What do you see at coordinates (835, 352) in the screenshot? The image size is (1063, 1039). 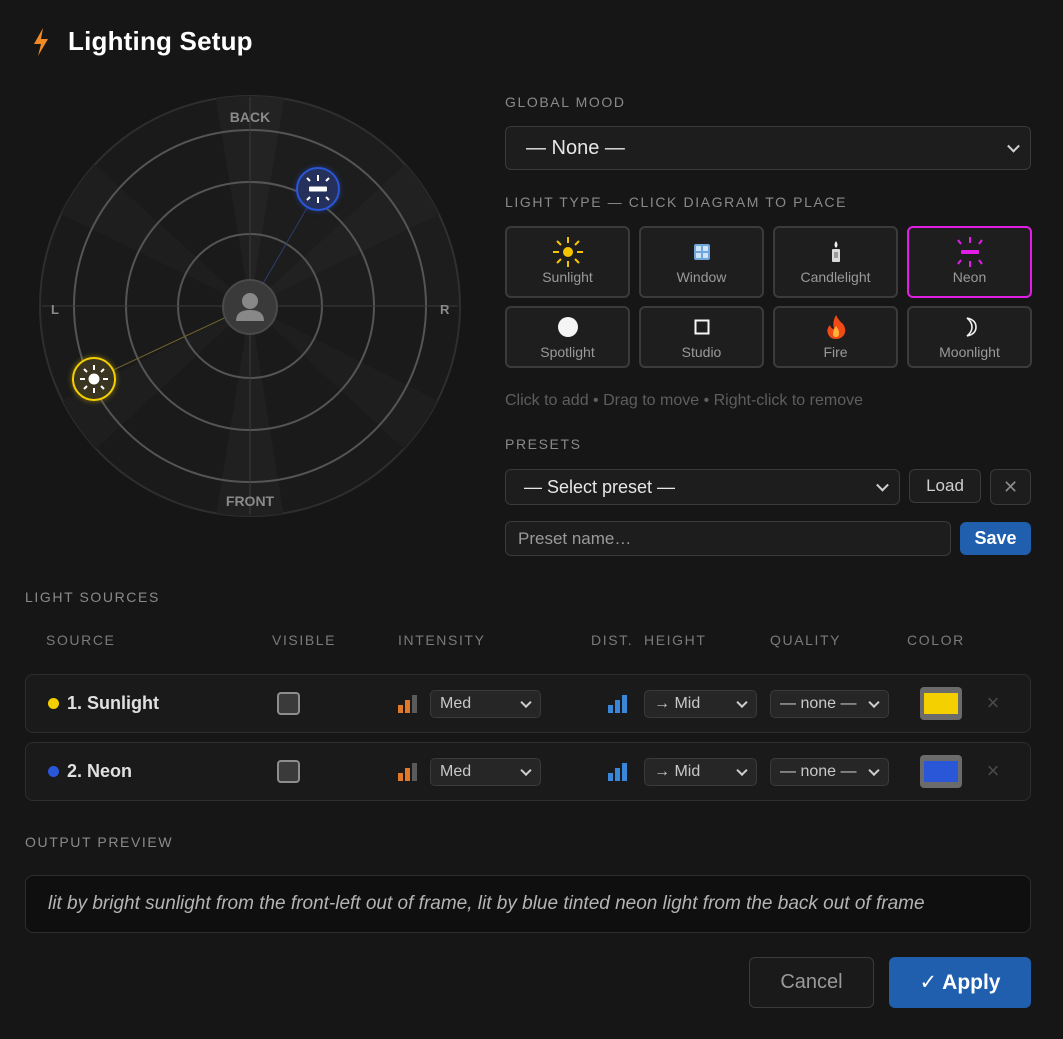 I see `light-type-label-text: Fire` at bounding box center [835, 352].